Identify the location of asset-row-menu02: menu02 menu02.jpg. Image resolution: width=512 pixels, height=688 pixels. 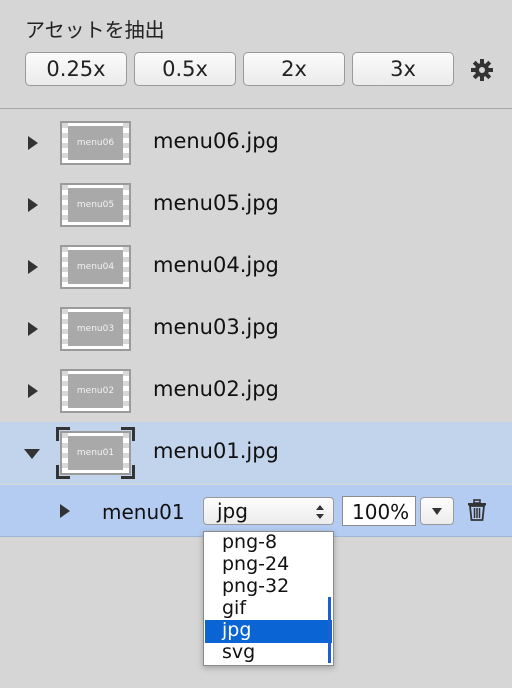
(256, 391).